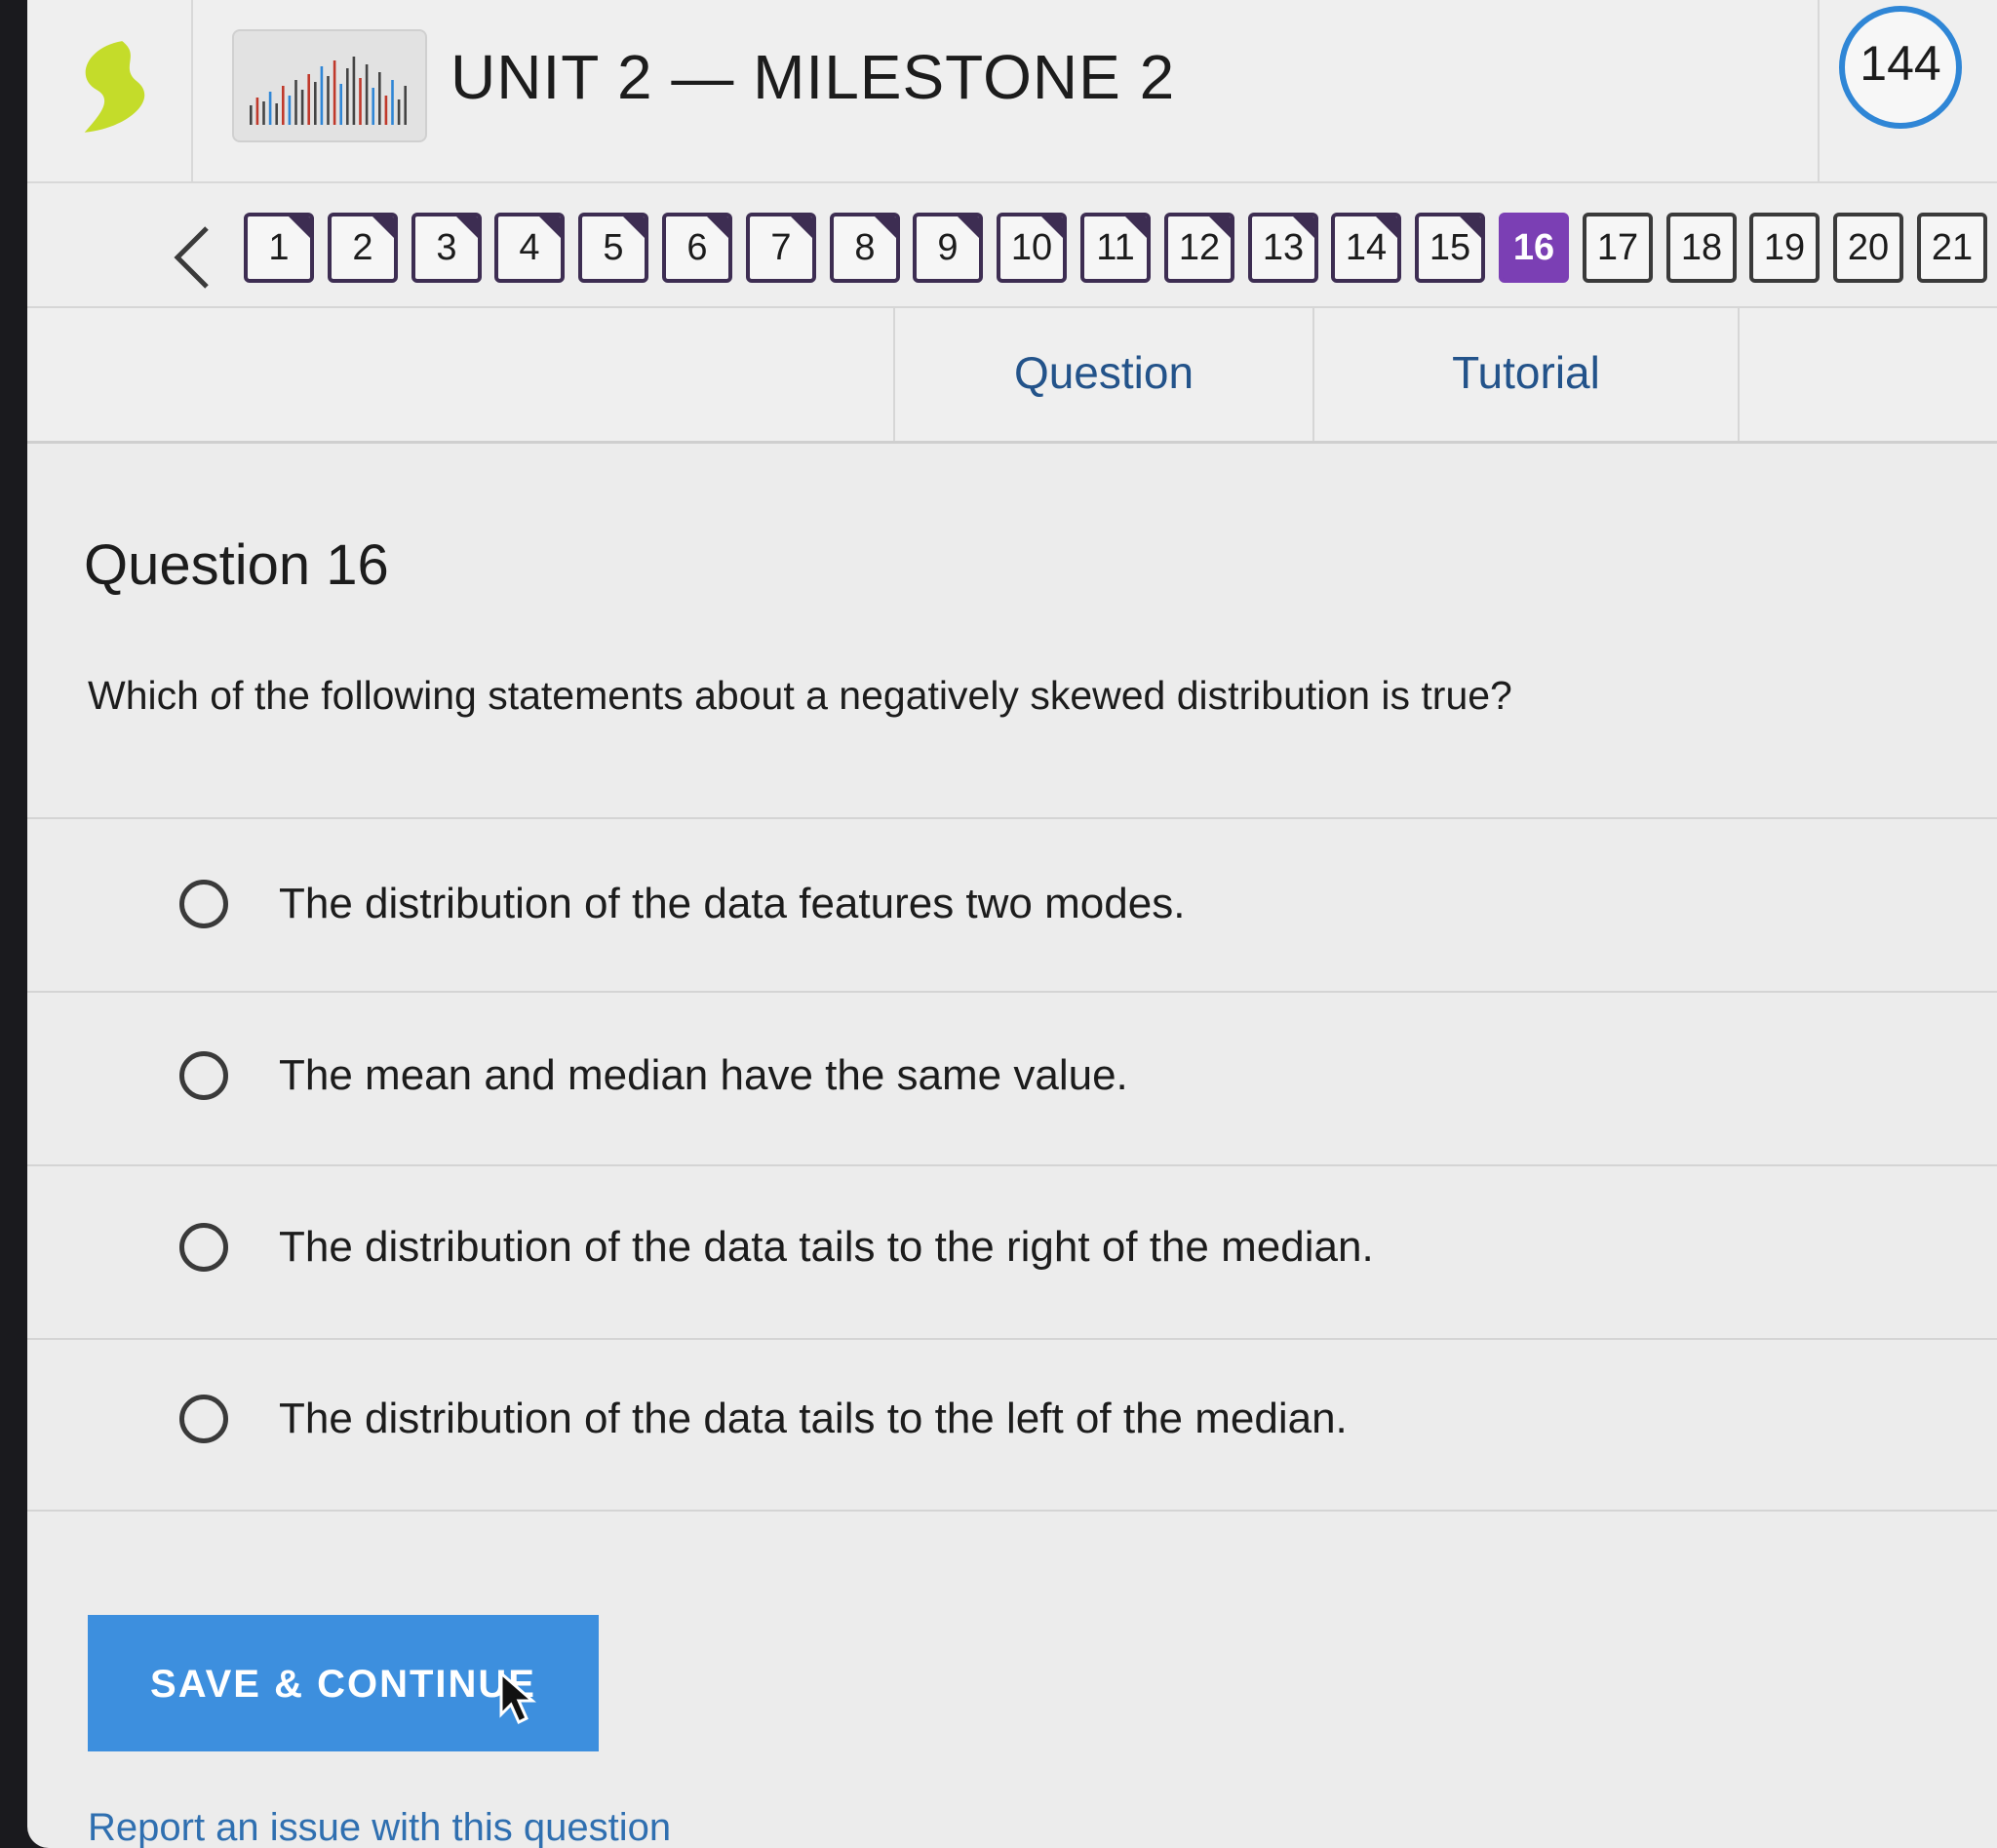  Describe the element at coordinates (1450, 248) in the screenshot. I see `question-number-15: 15` at that location.